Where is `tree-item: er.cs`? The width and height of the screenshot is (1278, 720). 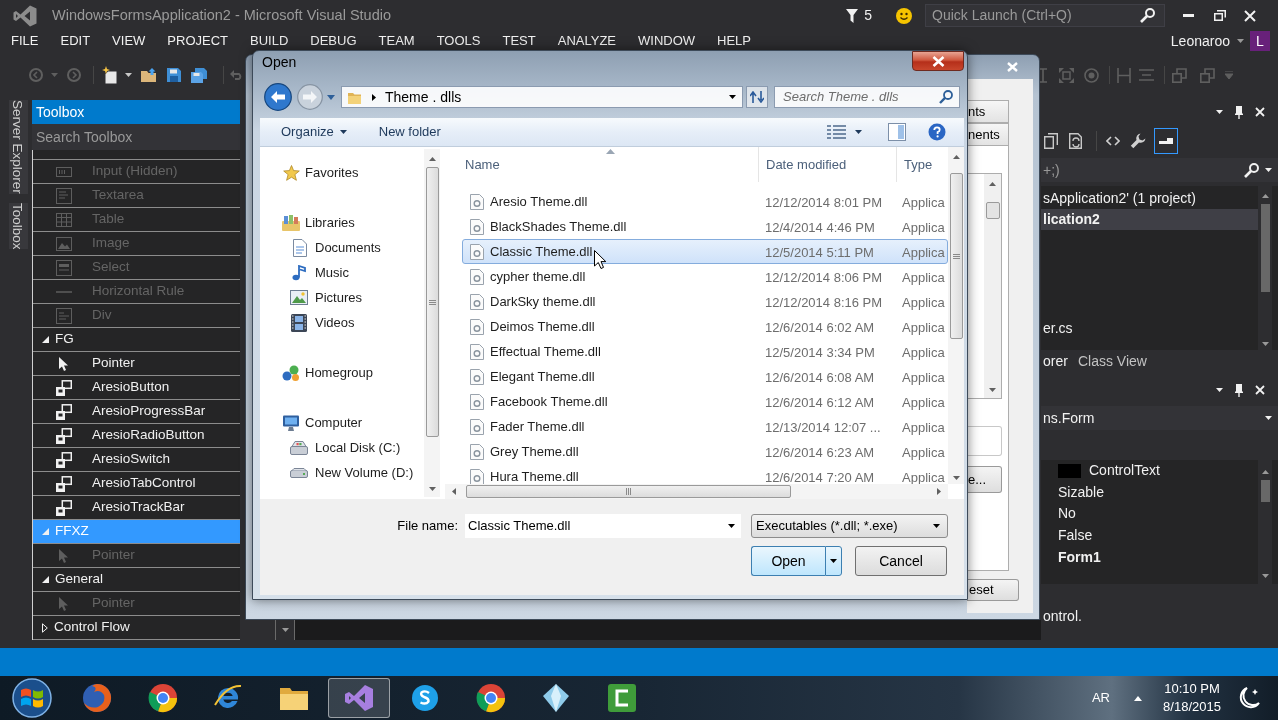
tree-item: er.cs is located at coordinates (1149, 328).